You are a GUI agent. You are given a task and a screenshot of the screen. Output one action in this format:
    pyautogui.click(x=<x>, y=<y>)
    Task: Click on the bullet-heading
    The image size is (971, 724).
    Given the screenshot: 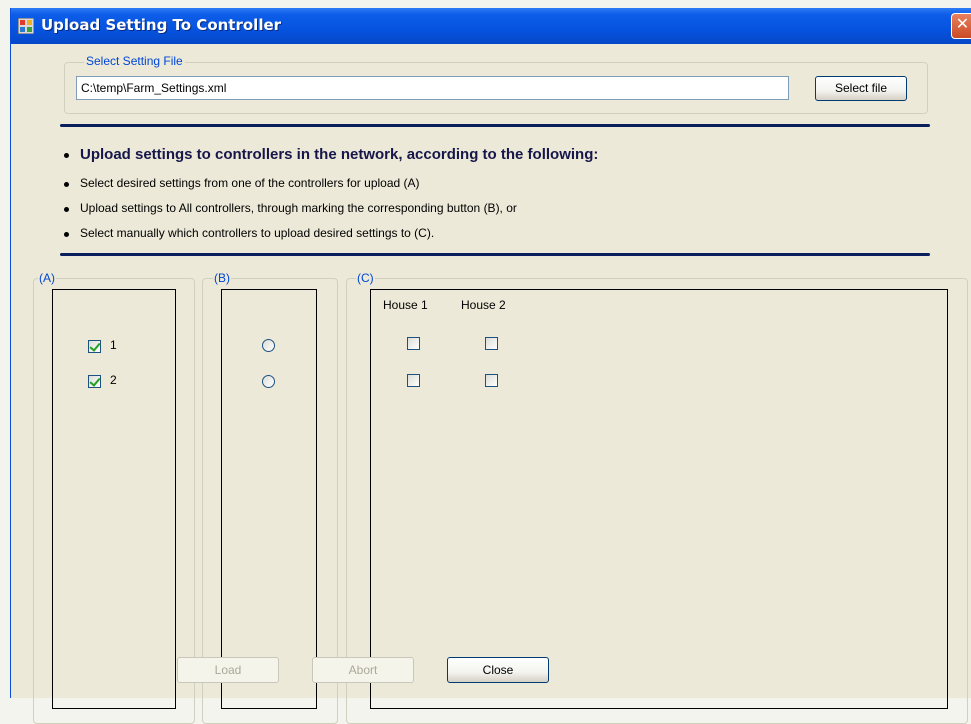 What is the action you would take?
    pyautogui.click(x=66, y=155)
    